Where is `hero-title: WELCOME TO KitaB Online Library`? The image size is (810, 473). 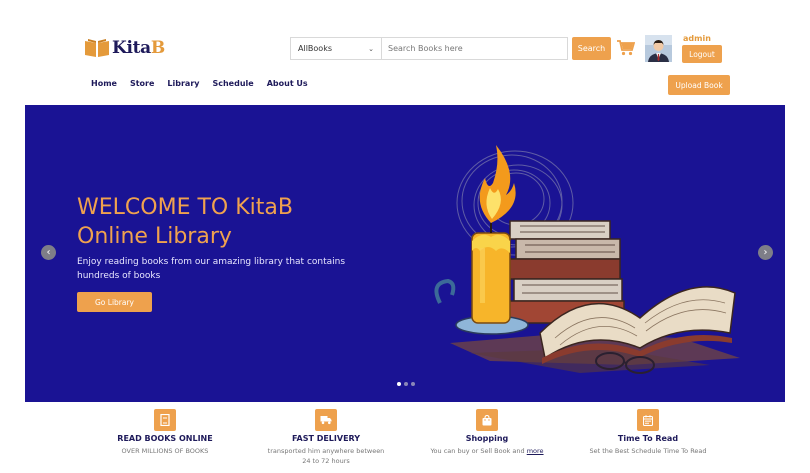 hero-title: WELCOME TO KitaB Online Library is located at coordinates (247, 222).